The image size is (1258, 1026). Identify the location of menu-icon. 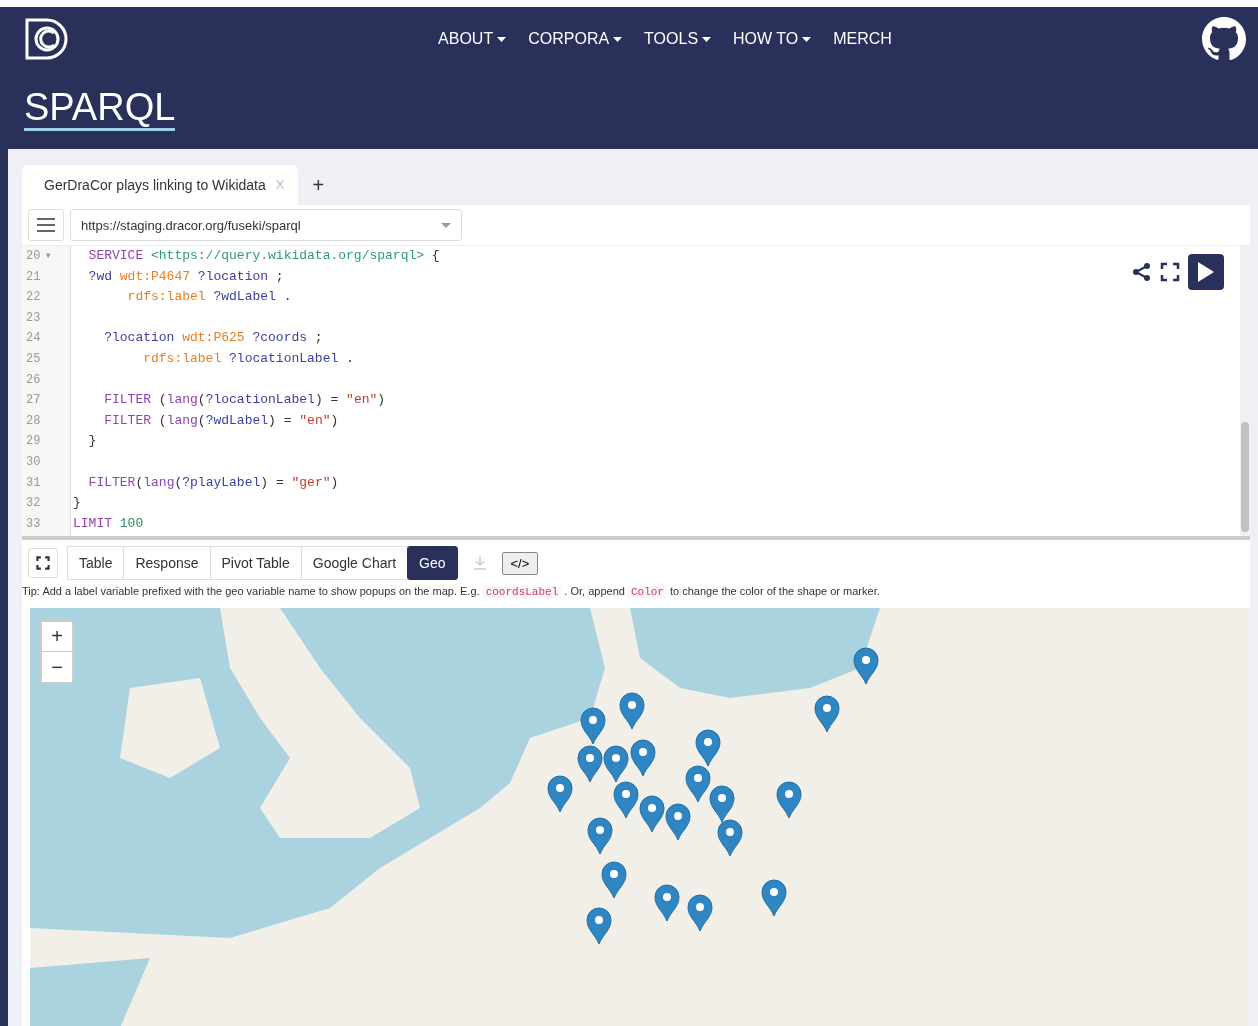
(46, 225).